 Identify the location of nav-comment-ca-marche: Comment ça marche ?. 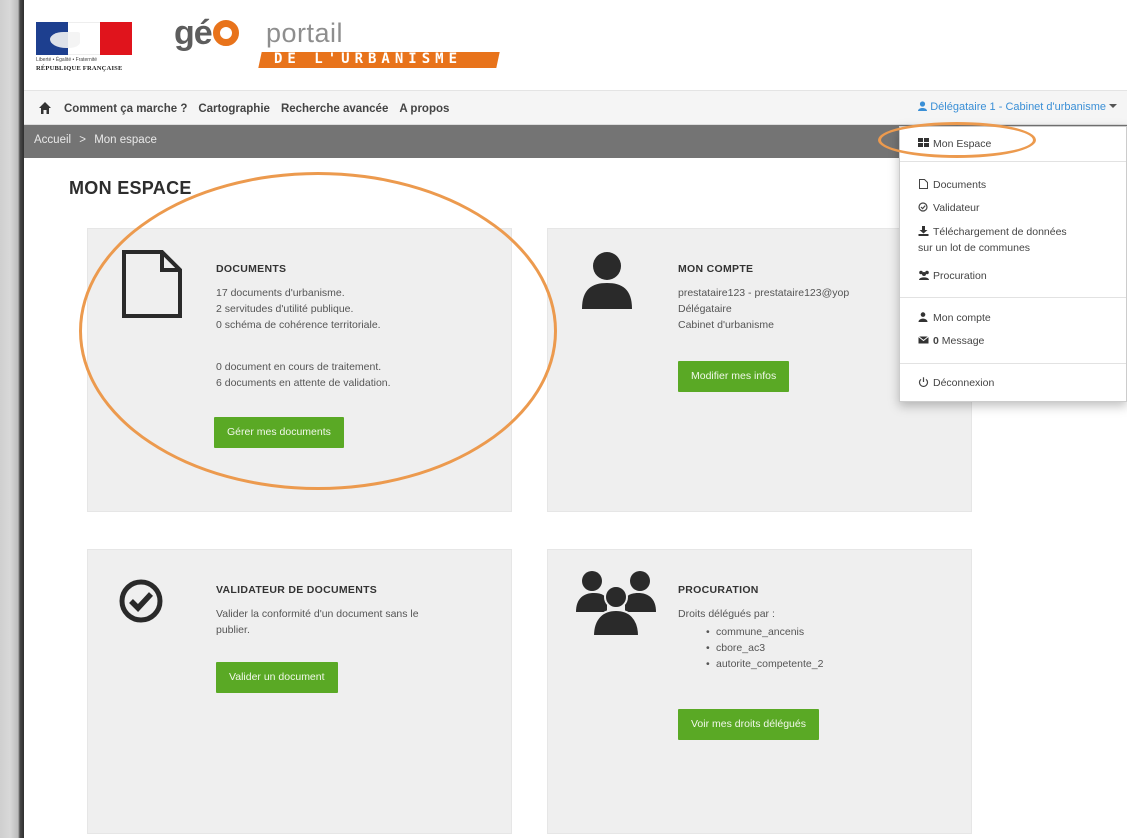
(130, 109).